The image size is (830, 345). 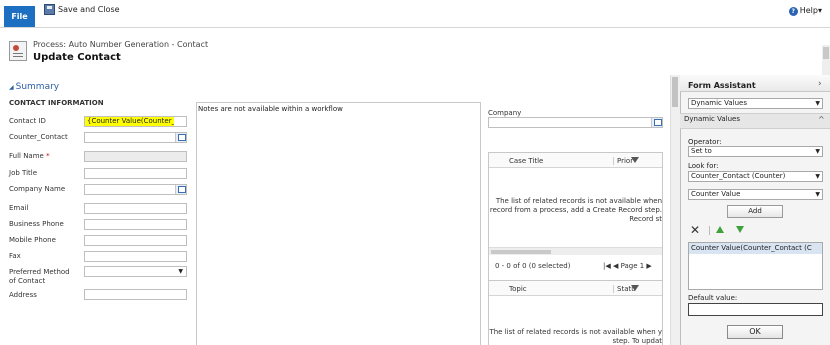 I want to click on mobile-phone-field, so click(x=135, y=240).